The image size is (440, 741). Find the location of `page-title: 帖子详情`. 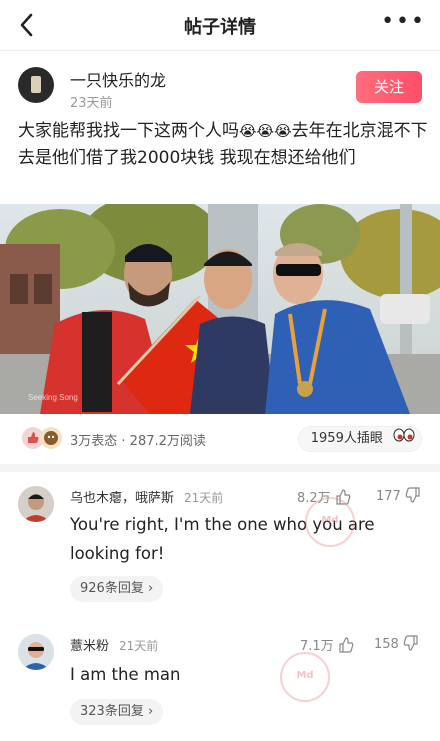

page-title: 帖子详情 is located at coordinates (220, 27).